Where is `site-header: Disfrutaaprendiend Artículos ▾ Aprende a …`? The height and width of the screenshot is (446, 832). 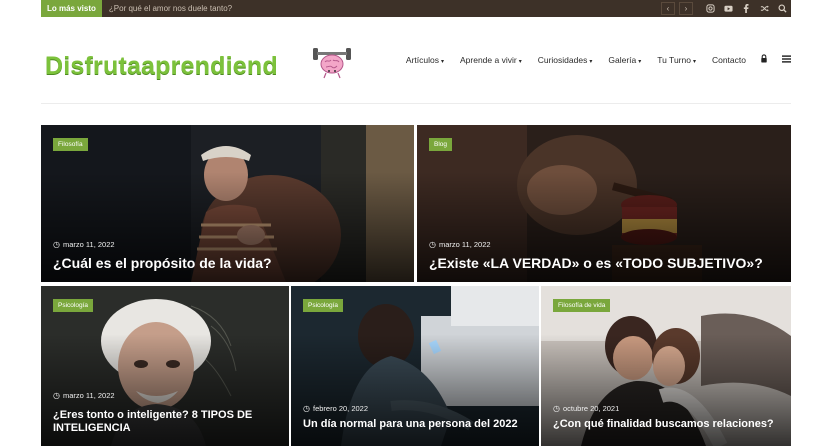 site-header: Disfrutaaprendiend Artículos ▾ Aprende a … is located at coordinates (416, 68).